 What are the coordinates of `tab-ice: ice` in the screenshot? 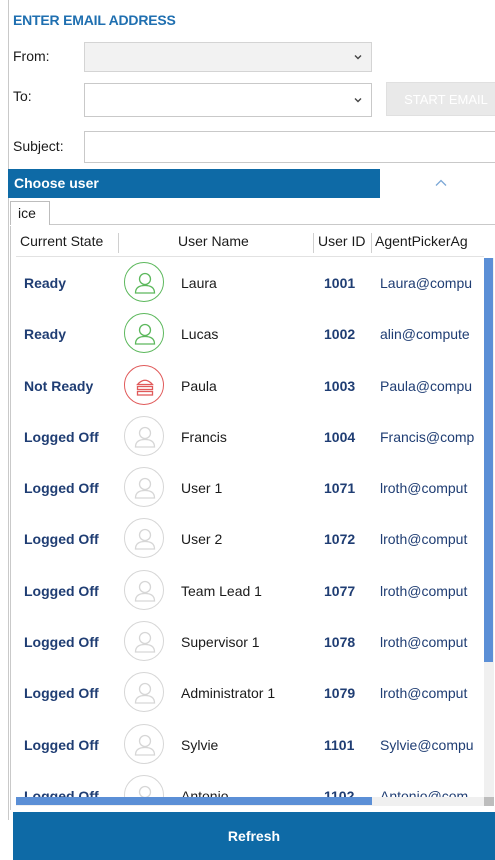 It's located at (30, 213).